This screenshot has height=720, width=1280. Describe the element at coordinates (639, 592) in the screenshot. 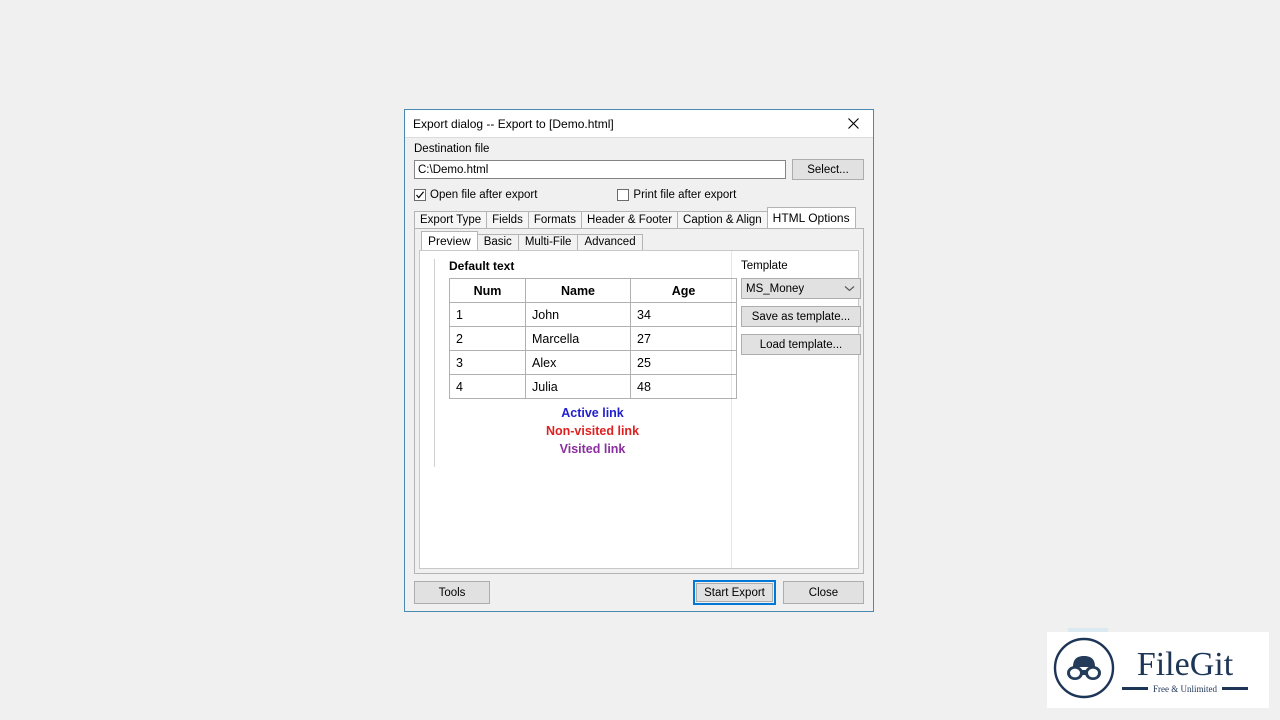

I see `dialog-footer: Tools Start Export Close` at that location.